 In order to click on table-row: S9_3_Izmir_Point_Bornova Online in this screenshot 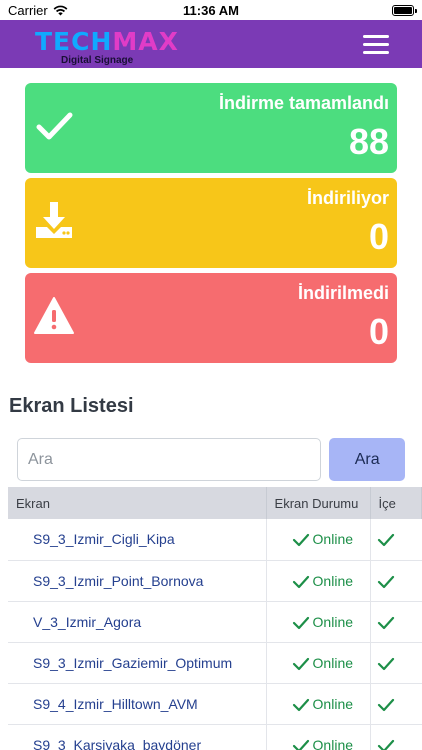, I will do `click(215, 581)`.